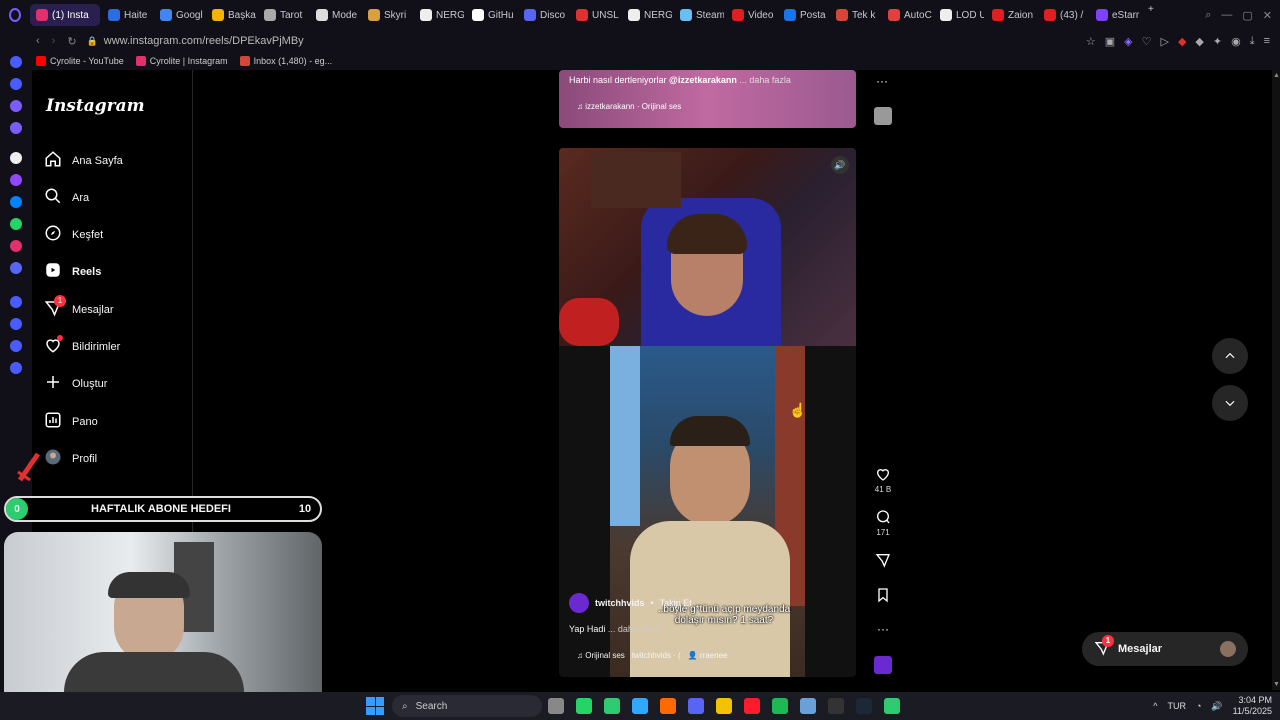  What do you see at coordinates (556, 706) in the screenshot?
I see `task-view-icon` at bounding box center [556, 706].